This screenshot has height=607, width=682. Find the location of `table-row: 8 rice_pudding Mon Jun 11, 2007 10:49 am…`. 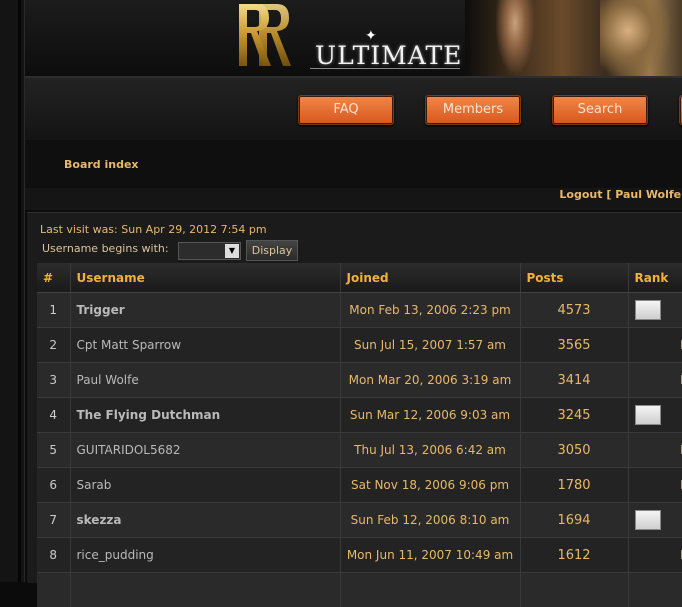

table-row: 8 rice_pudding Mon Jun 11, 2007 10:49 am… is located at coordinates (359, 555).